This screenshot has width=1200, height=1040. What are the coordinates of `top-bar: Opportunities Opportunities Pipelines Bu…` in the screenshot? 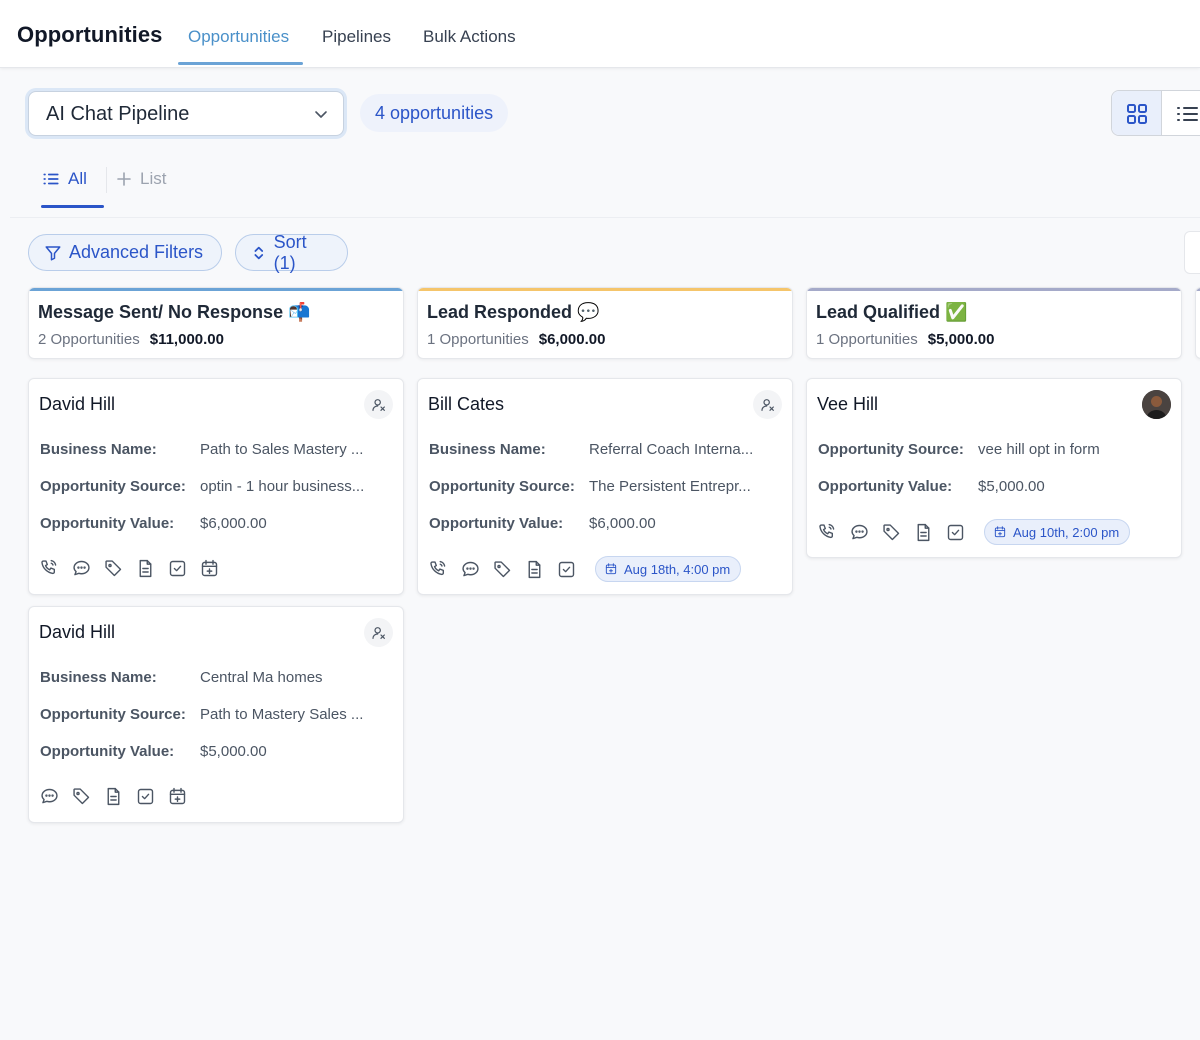 It's located at (600, 34).